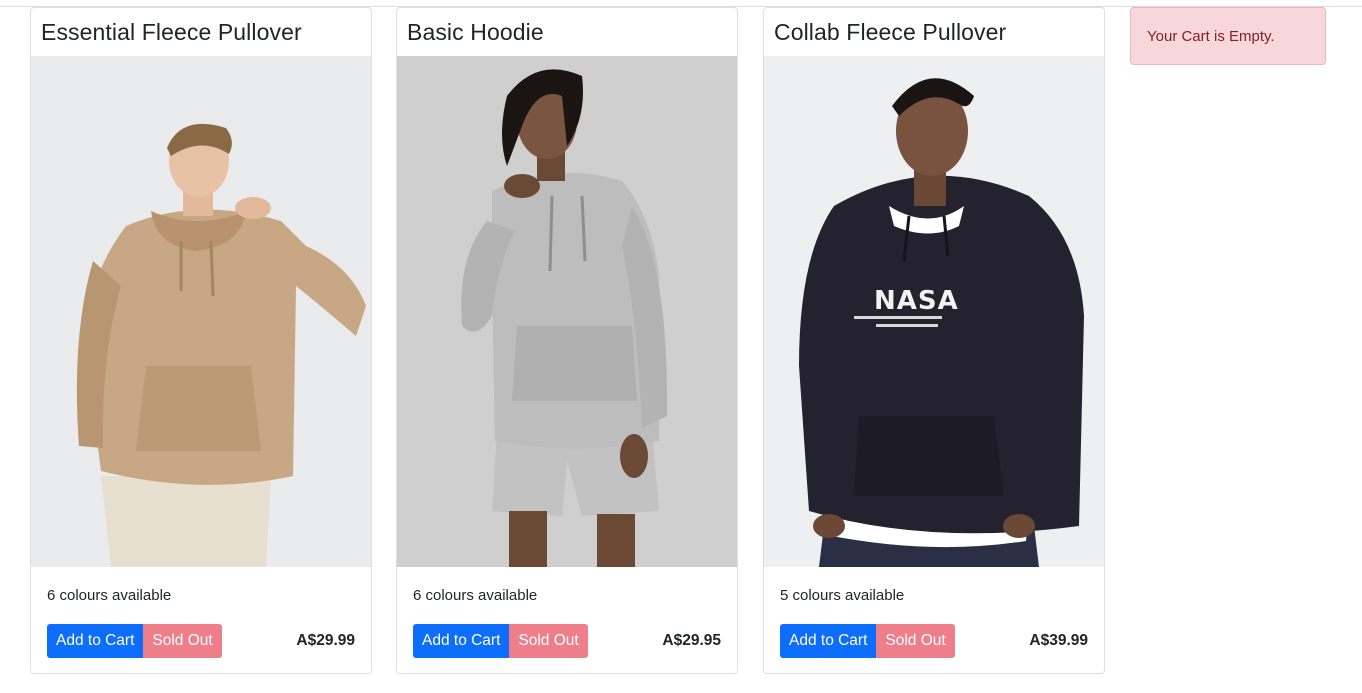  Describe the element at coordinates (842, 595) in the screenshot. I see `colours-available: 5 colours available` at that location.